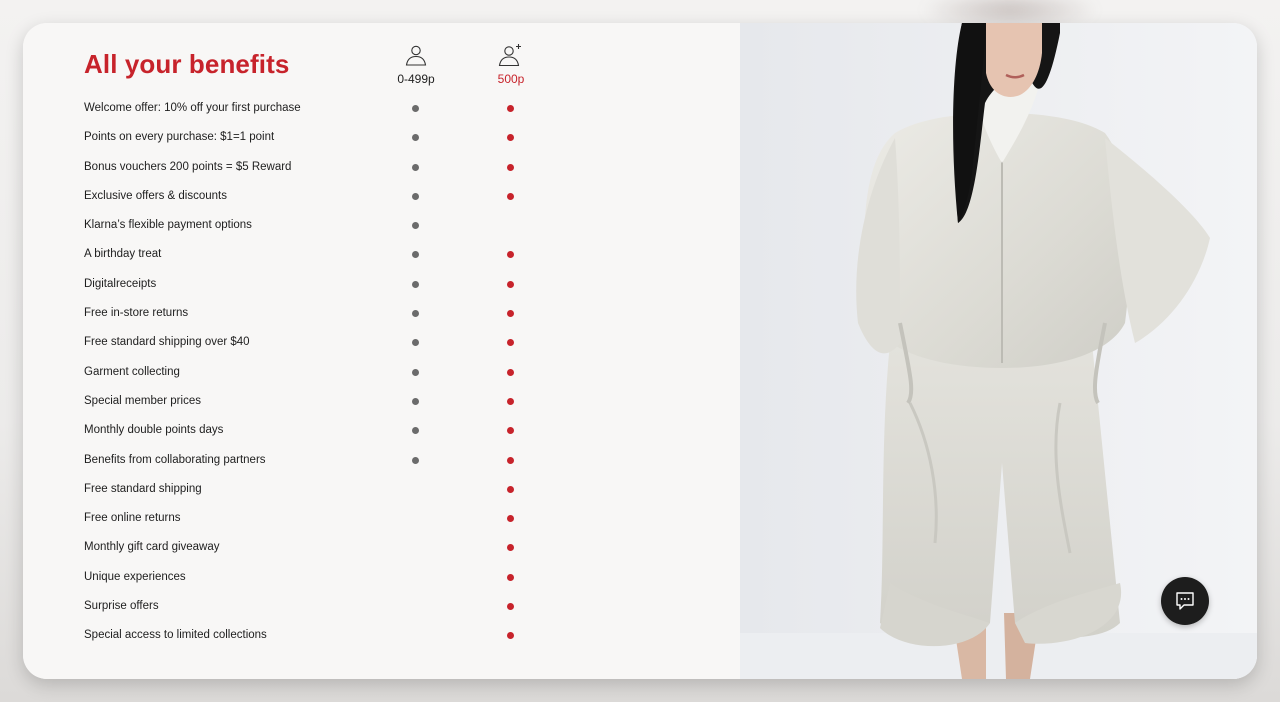  What do you see at coordinates (511, 79) in the screenshot?
I see `tier-plus-label: 500p` at bounding box center [511, 79].